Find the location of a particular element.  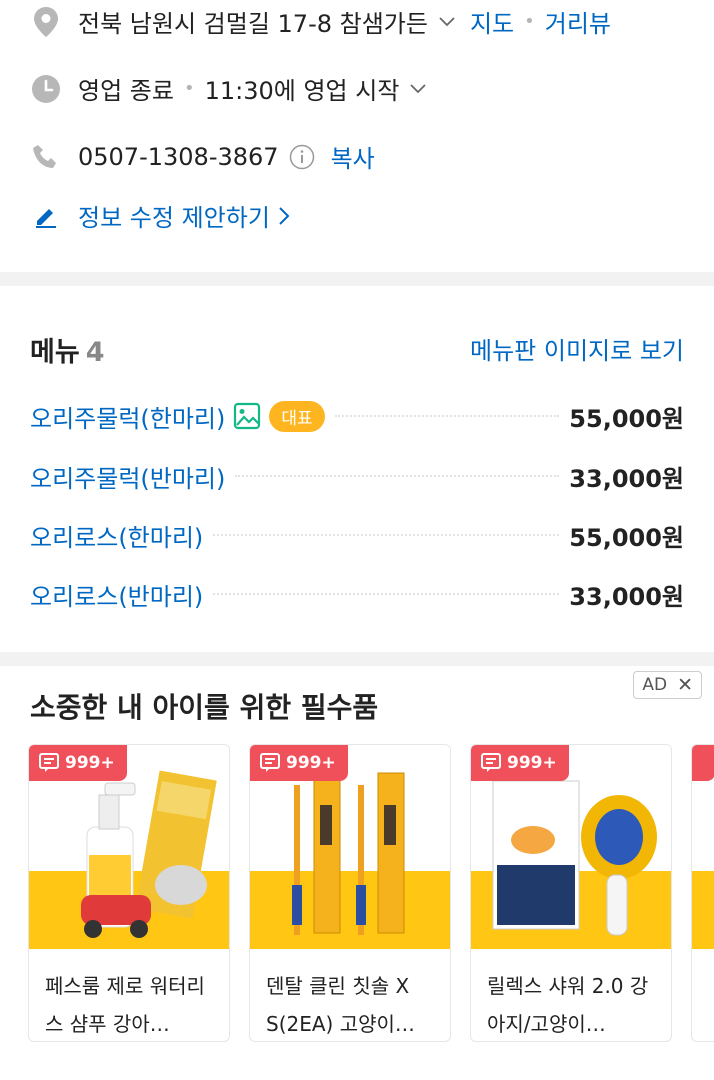

ad-label: AD is located at coordinates (655, 685).